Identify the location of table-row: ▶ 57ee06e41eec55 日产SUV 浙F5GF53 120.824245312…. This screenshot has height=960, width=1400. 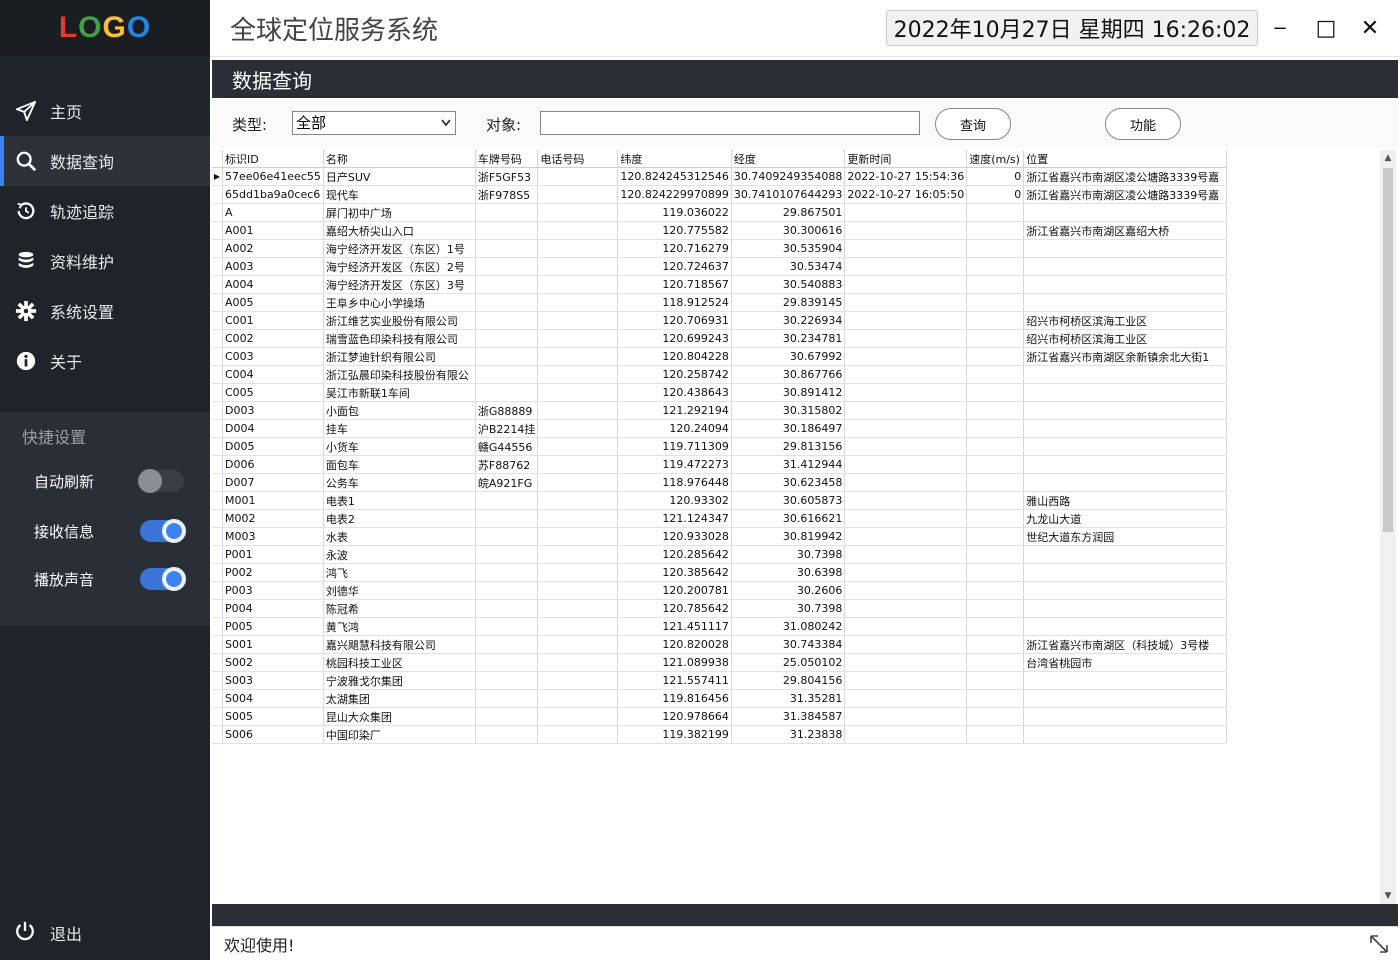
(720, 176).